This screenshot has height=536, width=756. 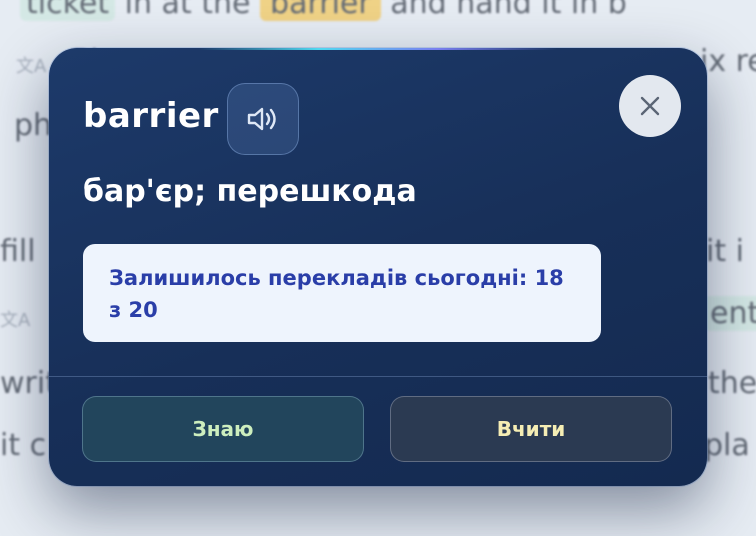 I want to click on translation-text: бар'єр; перешкода, so click(x=250, y=191).